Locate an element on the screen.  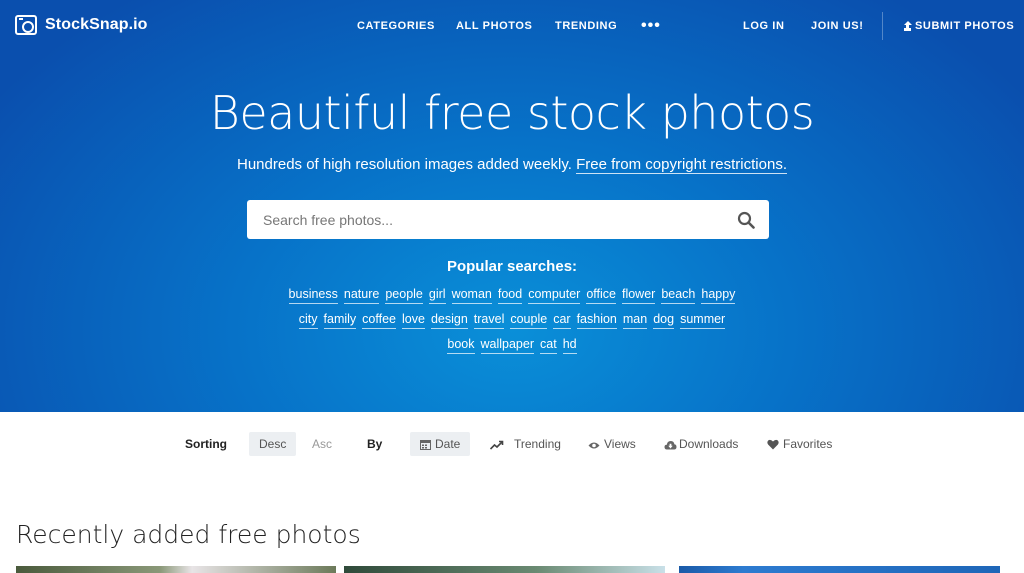
camera-icon is located at coordinates (26, 25).